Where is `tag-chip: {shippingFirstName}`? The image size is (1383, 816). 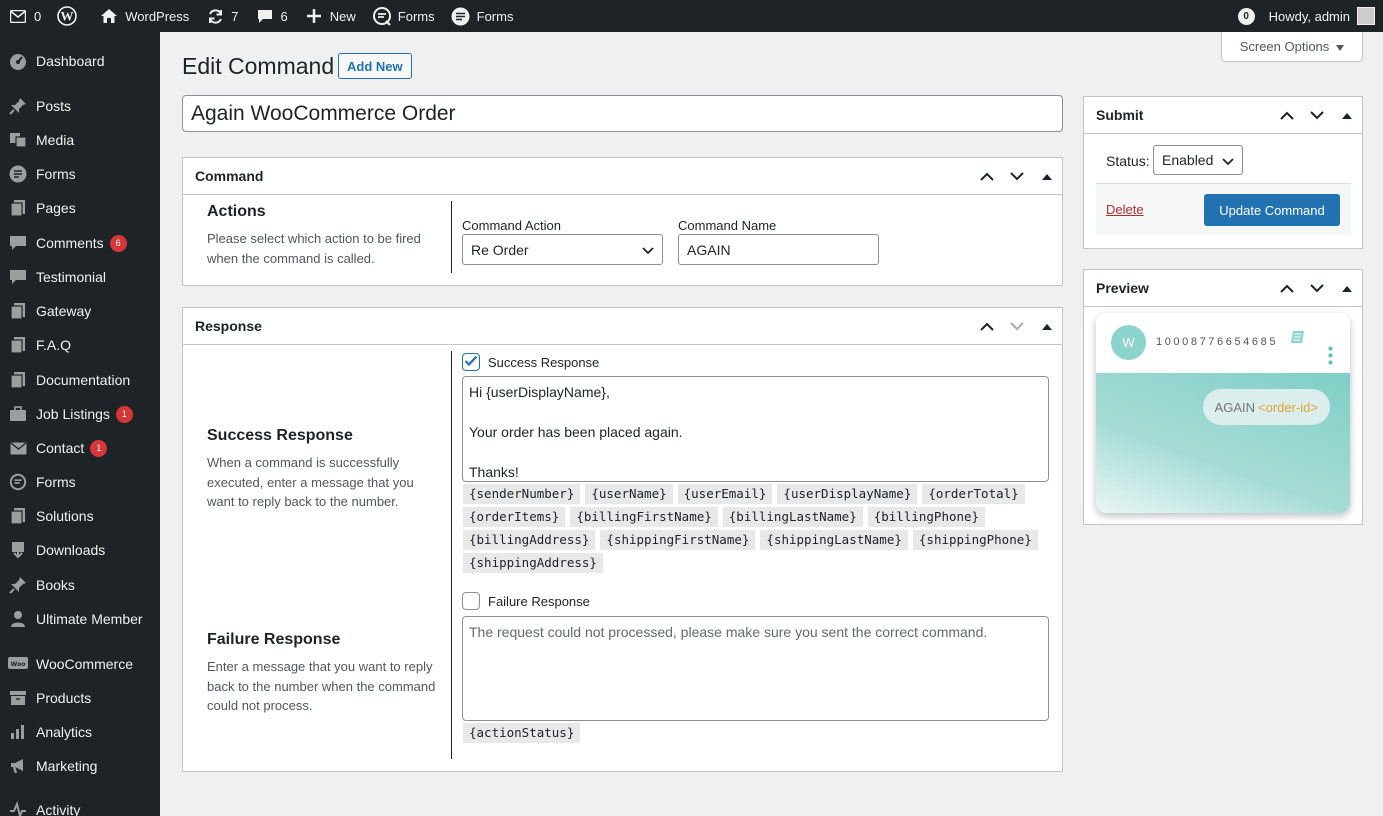
tag-chip: {shippingFirstName} is located at coordinates (678, 540).